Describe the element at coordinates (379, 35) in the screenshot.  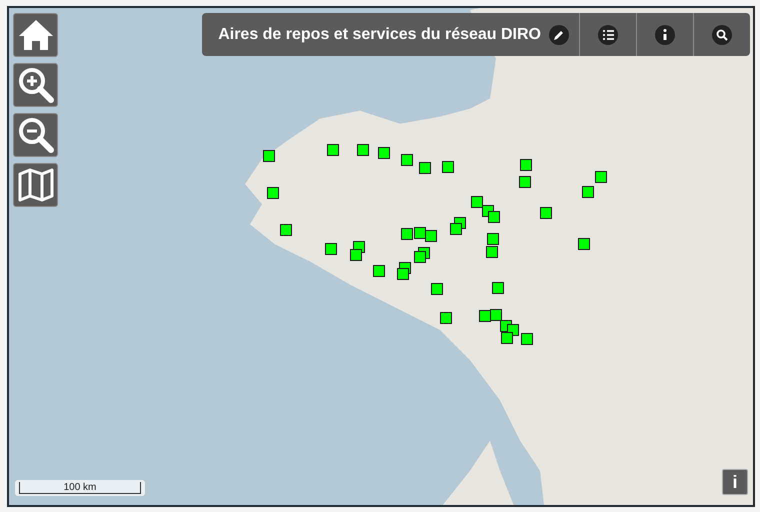
I see `map-title: Aires de repos et services du réseau DIRO` at that location.